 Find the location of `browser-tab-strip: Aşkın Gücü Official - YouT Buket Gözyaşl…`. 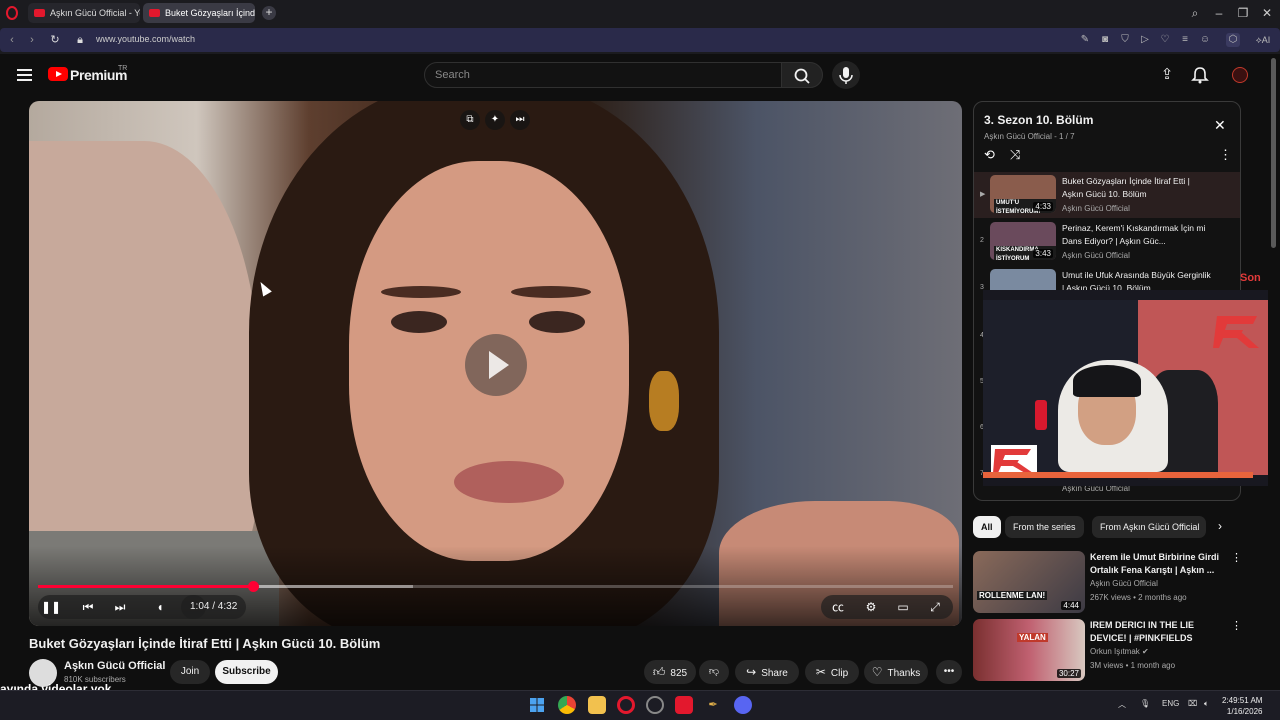

browser-tab-strip: Aşkın Gücü Official - YouT Buket Gözyaşl… is located at coordinates (640, 13).